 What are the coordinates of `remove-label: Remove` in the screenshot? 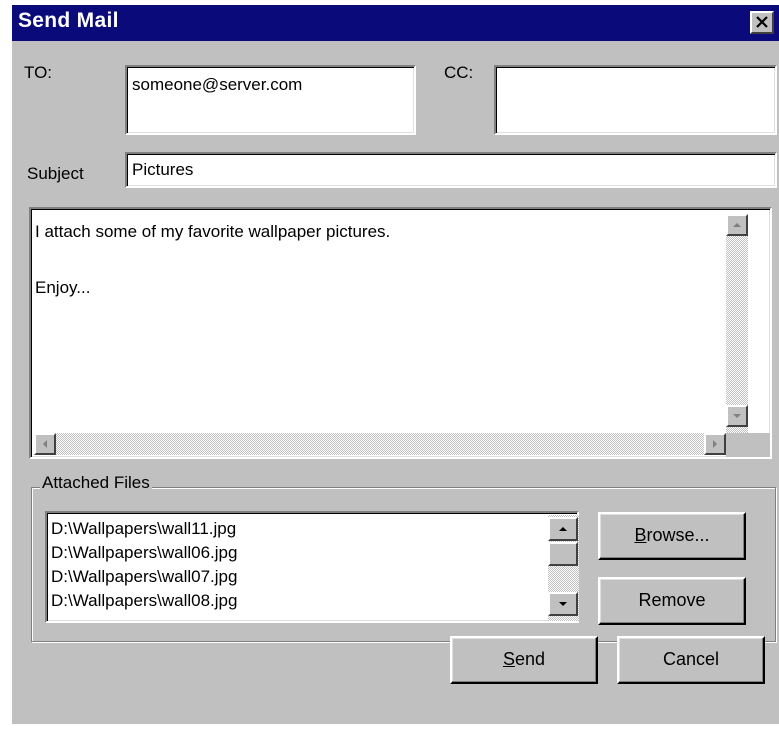 It's located at (672, 600).